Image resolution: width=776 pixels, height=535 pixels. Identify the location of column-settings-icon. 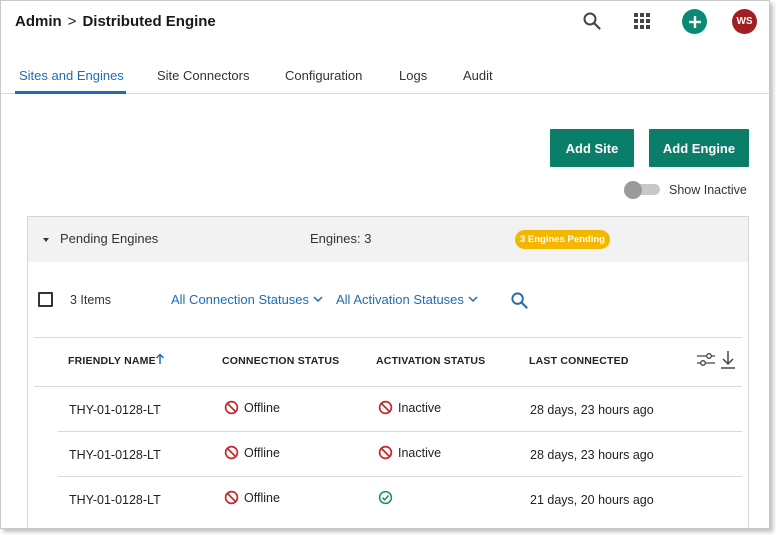
(706, 362).